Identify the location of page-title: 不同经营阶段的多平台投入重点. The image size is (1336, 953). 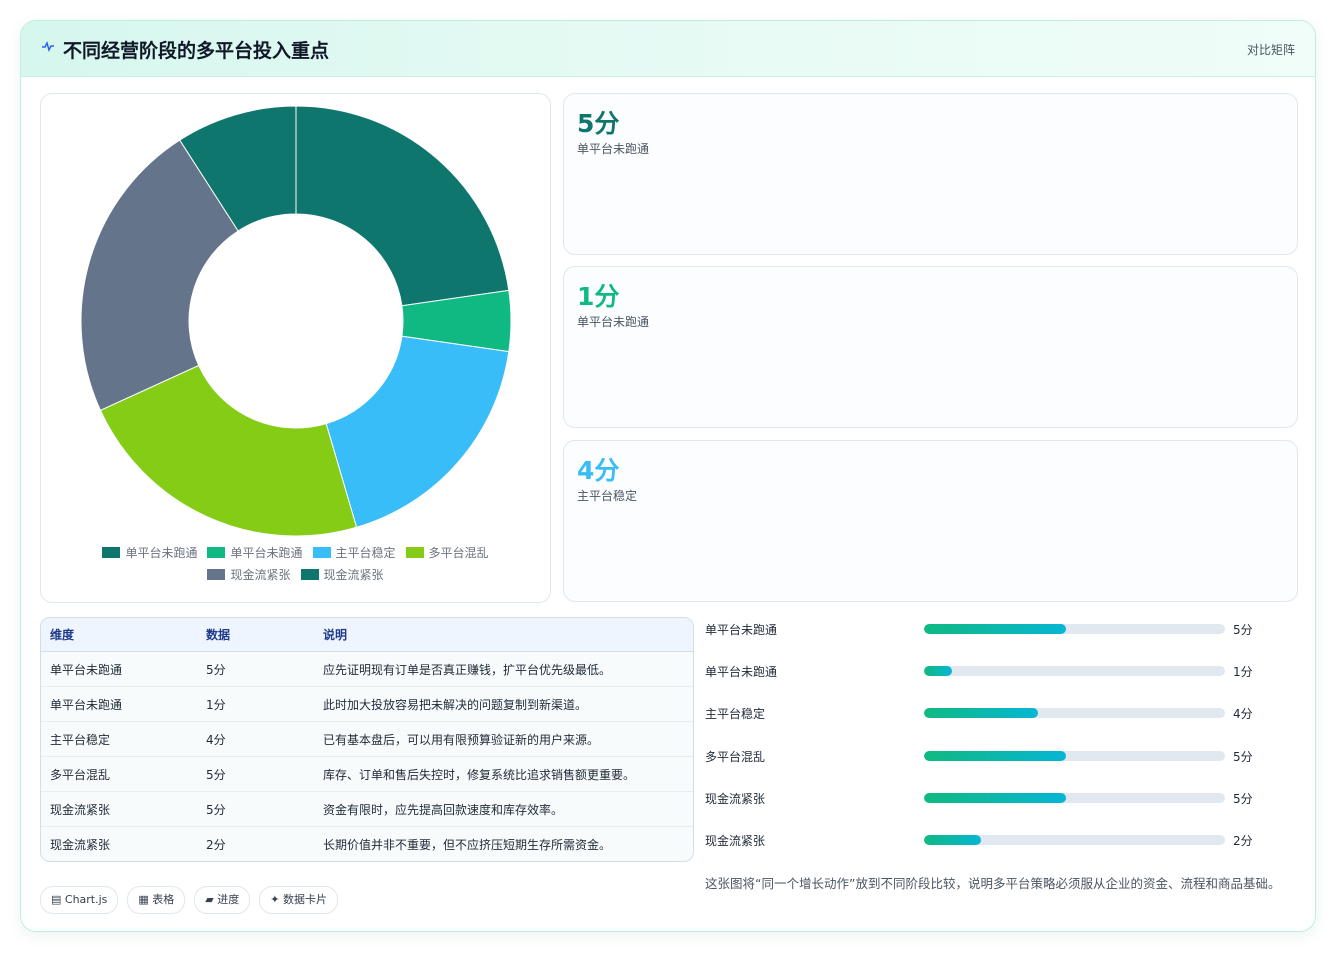
(196, 51).